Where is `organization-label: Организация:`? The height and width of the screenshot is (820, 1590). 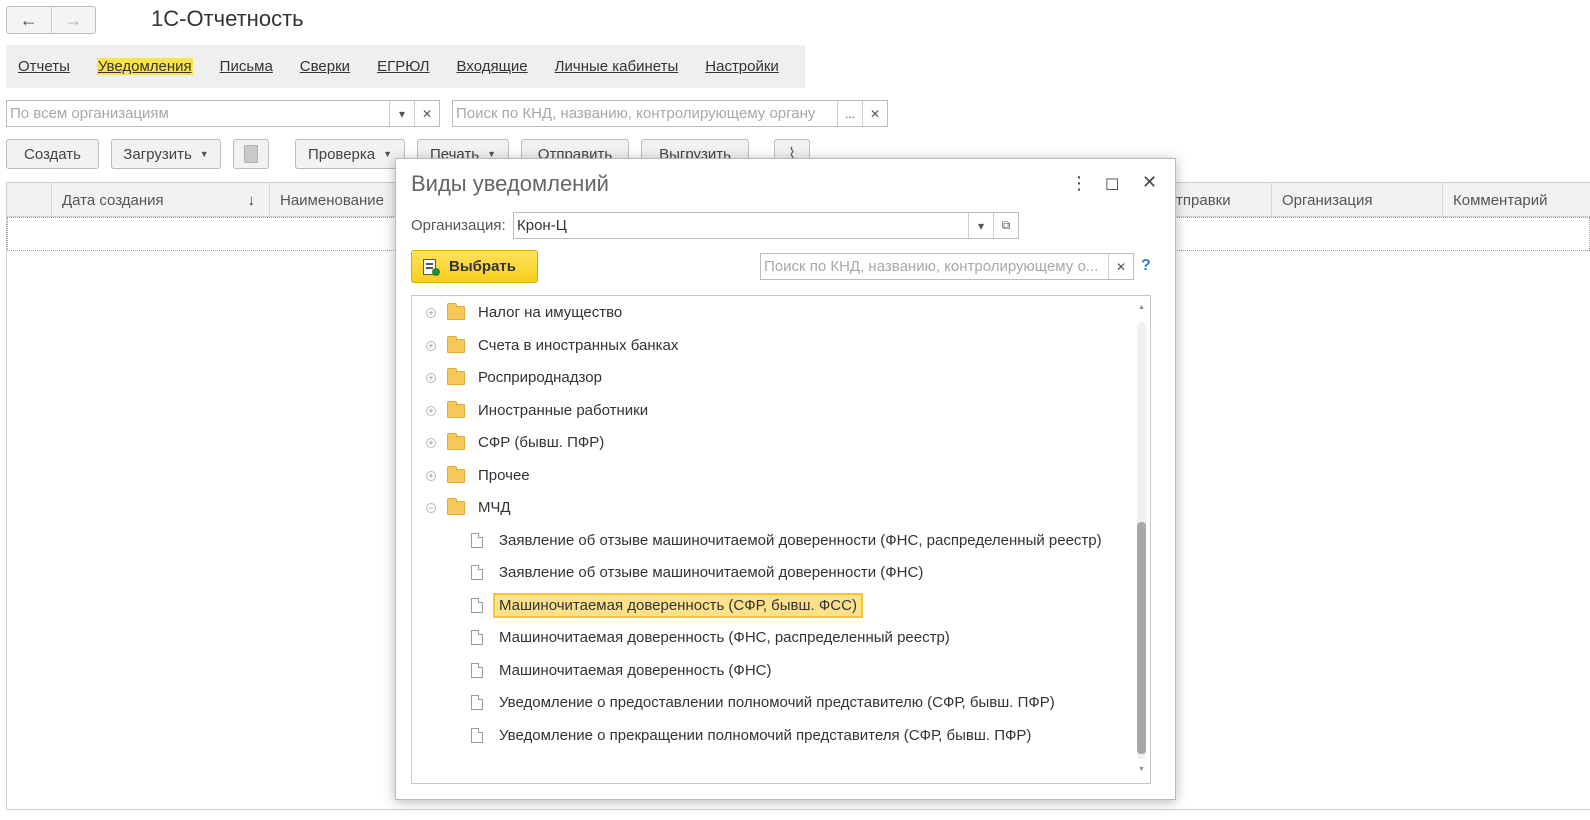
organization-label: Организация: is located at coordinates (458, 225).